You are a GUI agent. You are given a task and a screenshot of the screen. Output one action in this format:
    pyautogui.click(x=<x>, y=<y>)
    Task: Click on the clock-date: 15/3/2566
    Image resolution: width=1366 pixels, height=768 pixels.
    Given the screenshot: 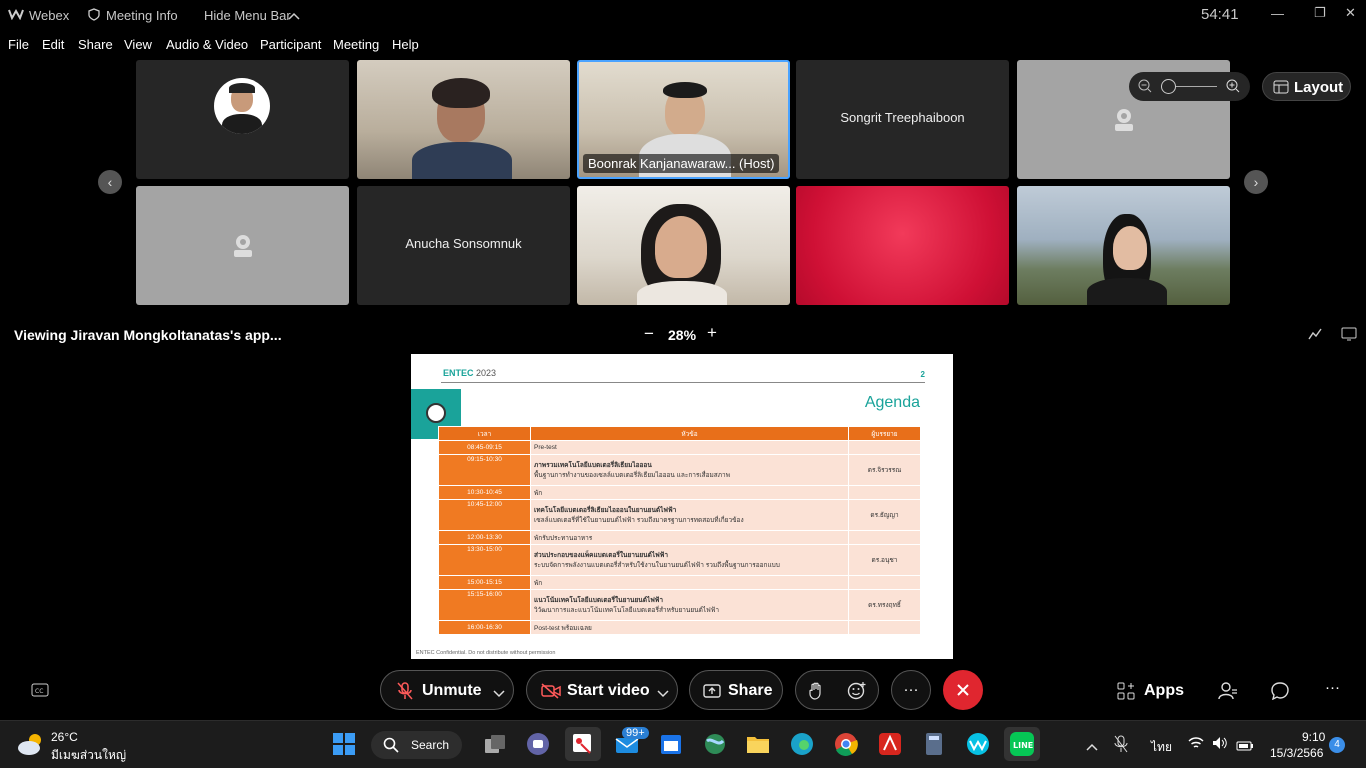 What is the action you would take?
    pyautogui.click(x=1296, y=753)
    